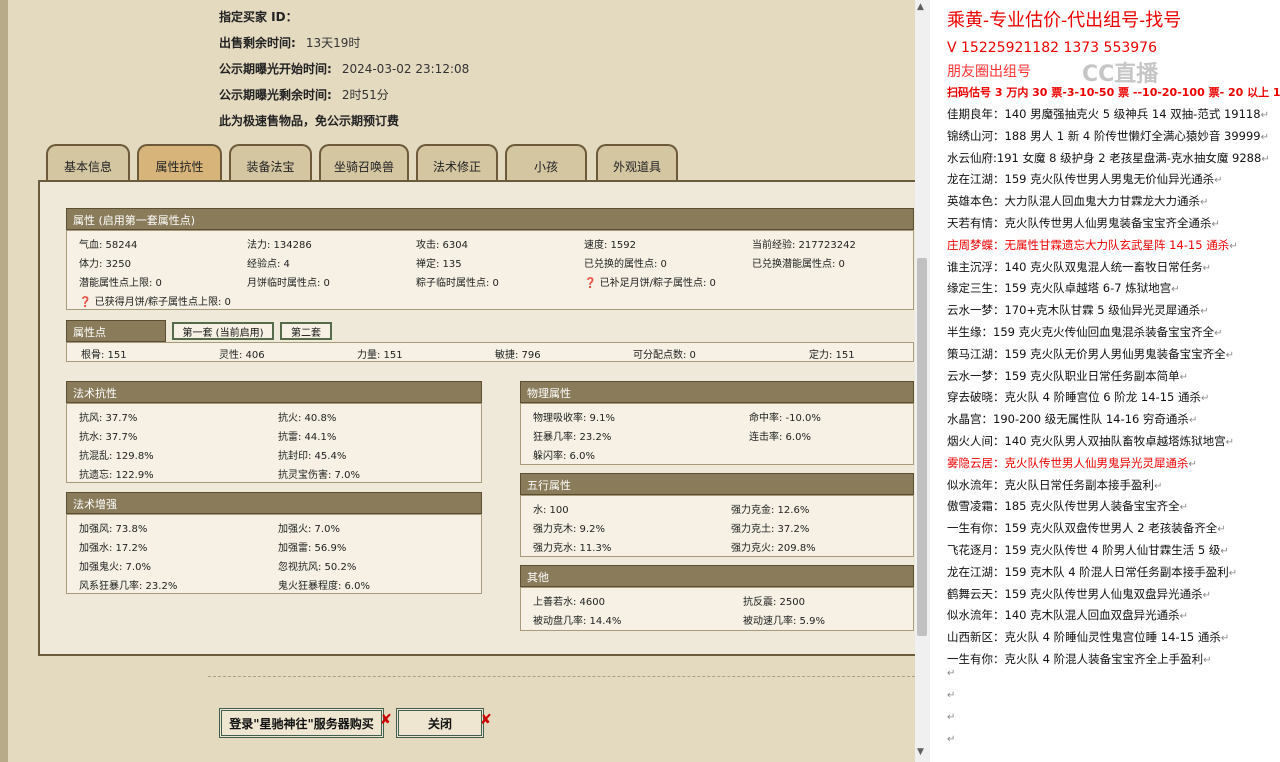  What do you see at coordinates (770, 529) in the screenshot?
I see `elements-vs-earth: 强力克土: 37.2%` at bounding box center [770, 529].